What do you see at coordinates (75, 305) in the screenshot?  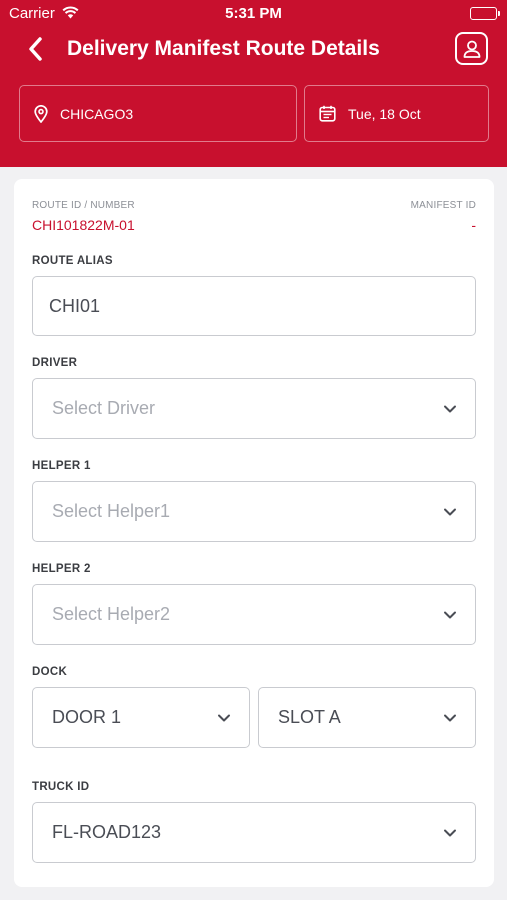 I see `route-alias-value: CHI01` at bounding box center [75, 305].